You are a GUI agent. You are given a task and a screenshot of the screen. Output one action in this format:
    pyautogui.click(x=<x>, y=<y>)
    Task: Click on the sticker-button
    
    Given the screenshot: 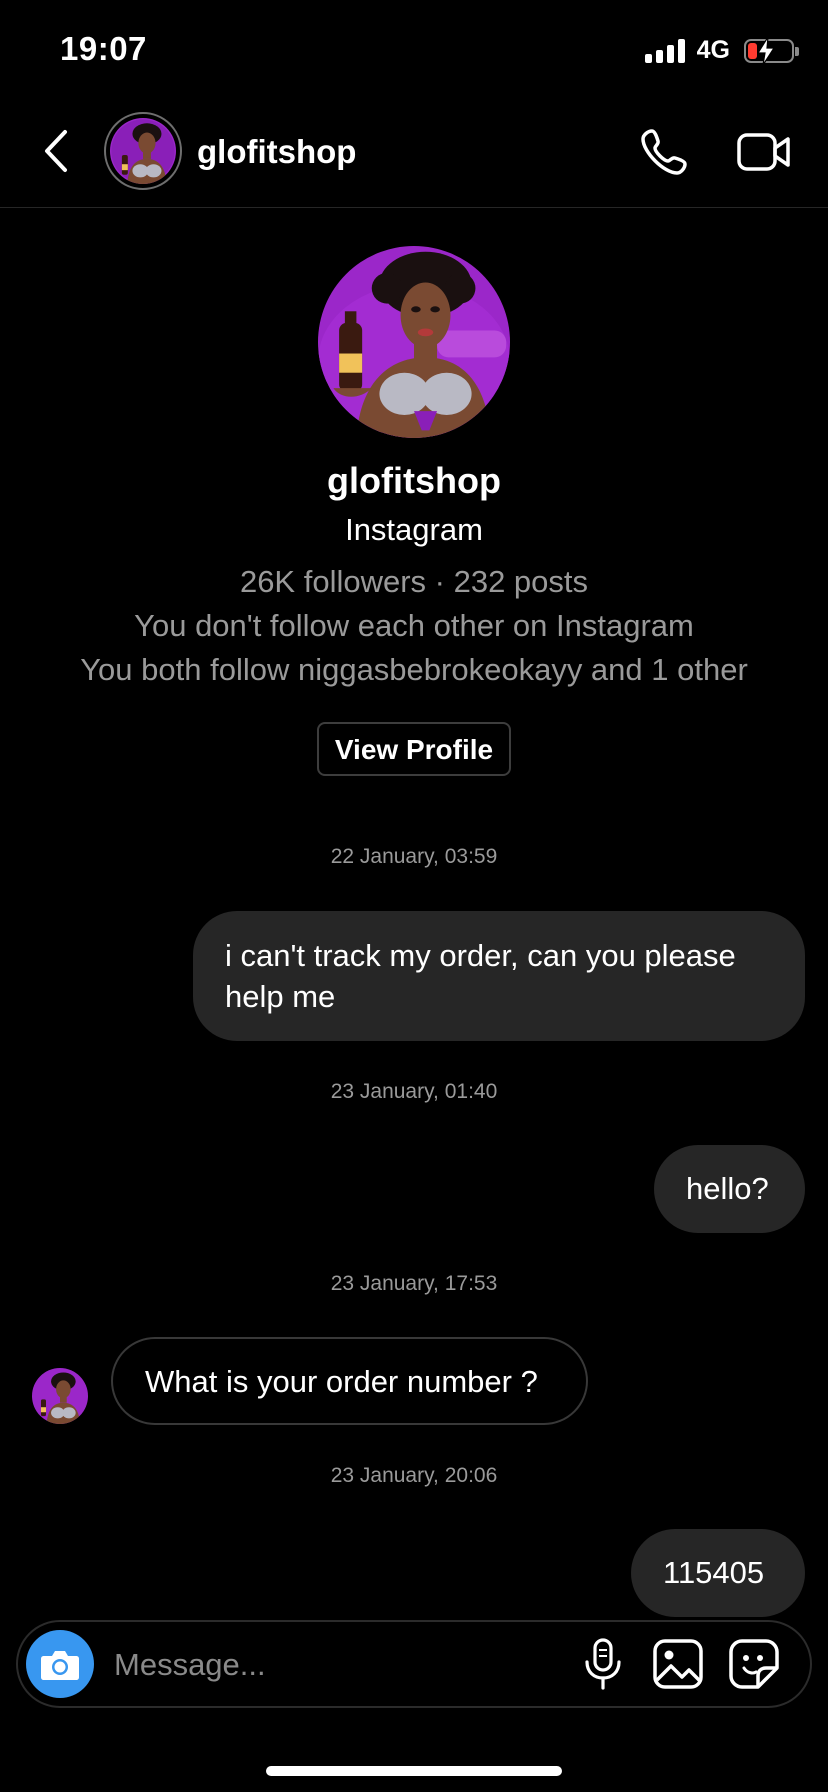 What is the action you would take?
    pyautogui.click(x=754, y=1664)
    